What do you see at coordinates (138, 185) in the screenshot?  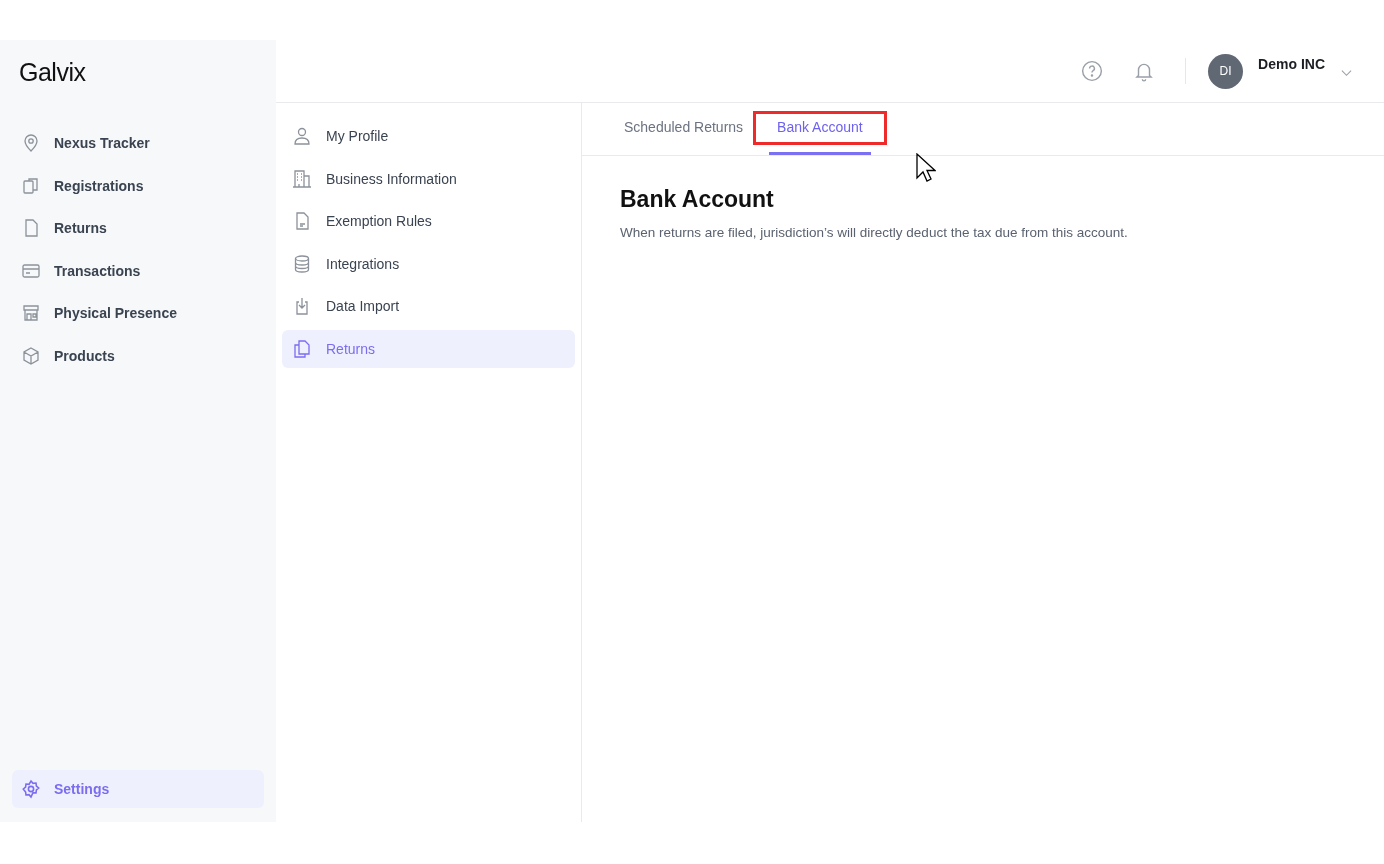 I see `sidebar-item: Registrations` at bounding box center [138, 185].